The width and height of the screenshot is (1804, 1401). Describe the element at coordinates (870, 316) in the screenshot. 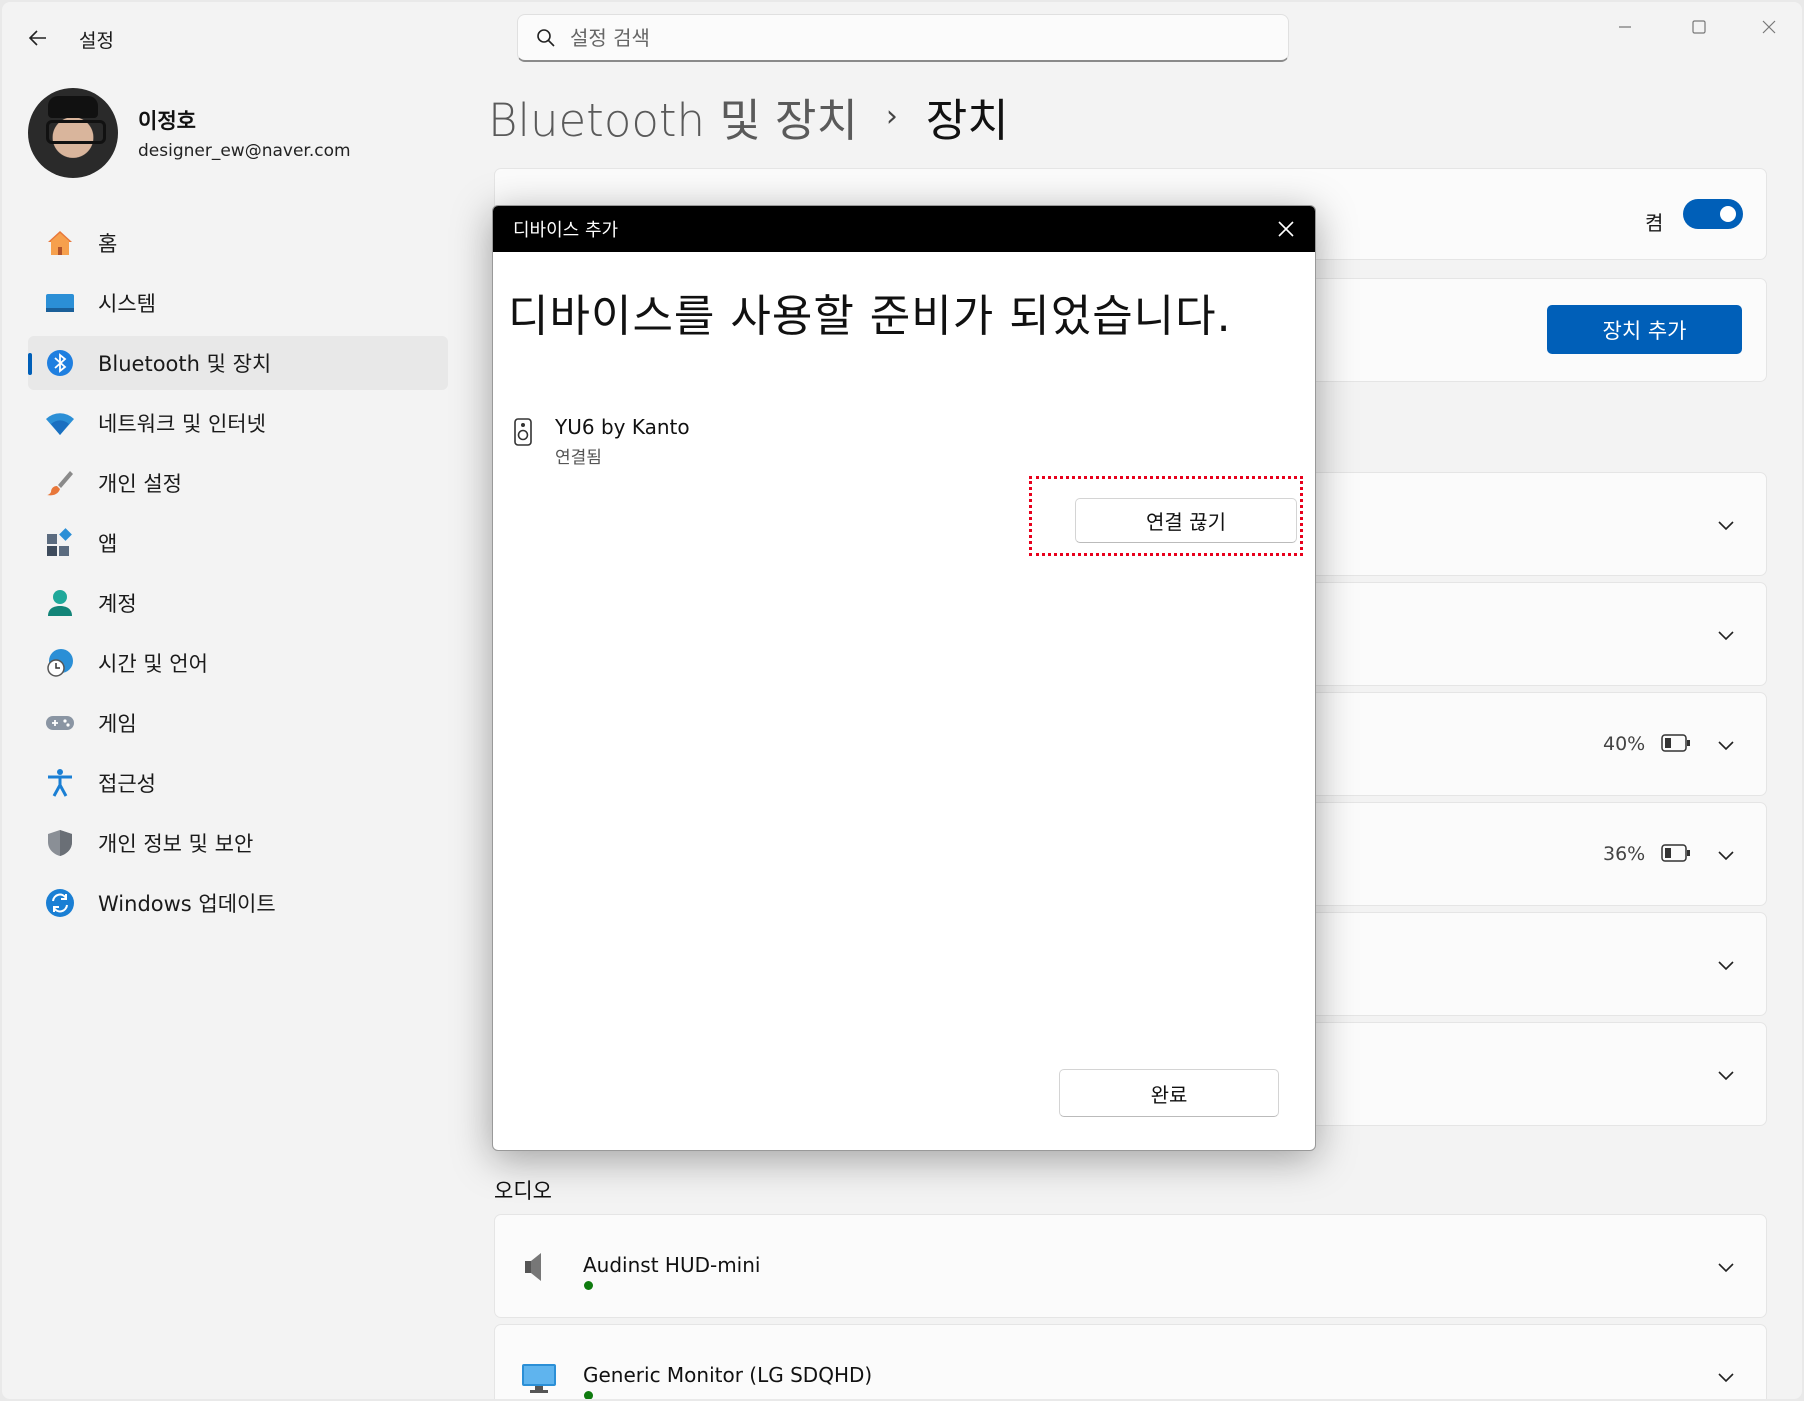

I see `dialog-heading: 디바이스를 사용할 준비가 되었습니다.` at that location.